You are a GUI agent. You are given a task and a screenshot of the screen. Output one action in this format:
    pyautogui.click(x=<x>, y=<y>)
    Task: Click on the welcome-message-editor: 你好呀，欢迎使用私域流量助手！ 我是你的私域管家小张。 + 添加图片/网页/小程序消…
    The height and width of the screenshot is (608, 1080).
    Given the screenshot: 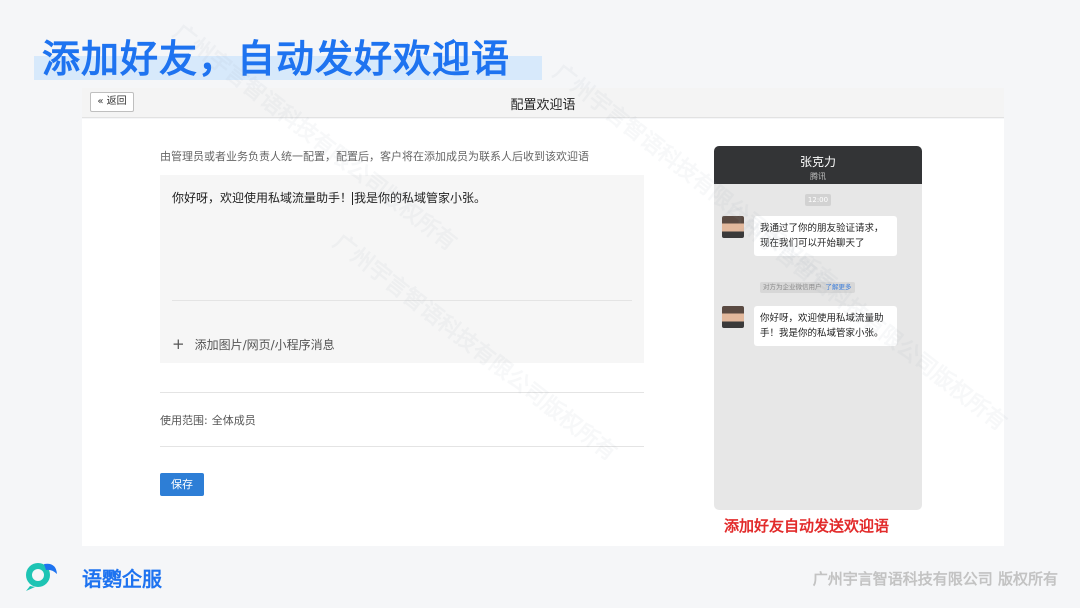 What is the action you would take?
    pyautogui.click(x=402, y=269)
    